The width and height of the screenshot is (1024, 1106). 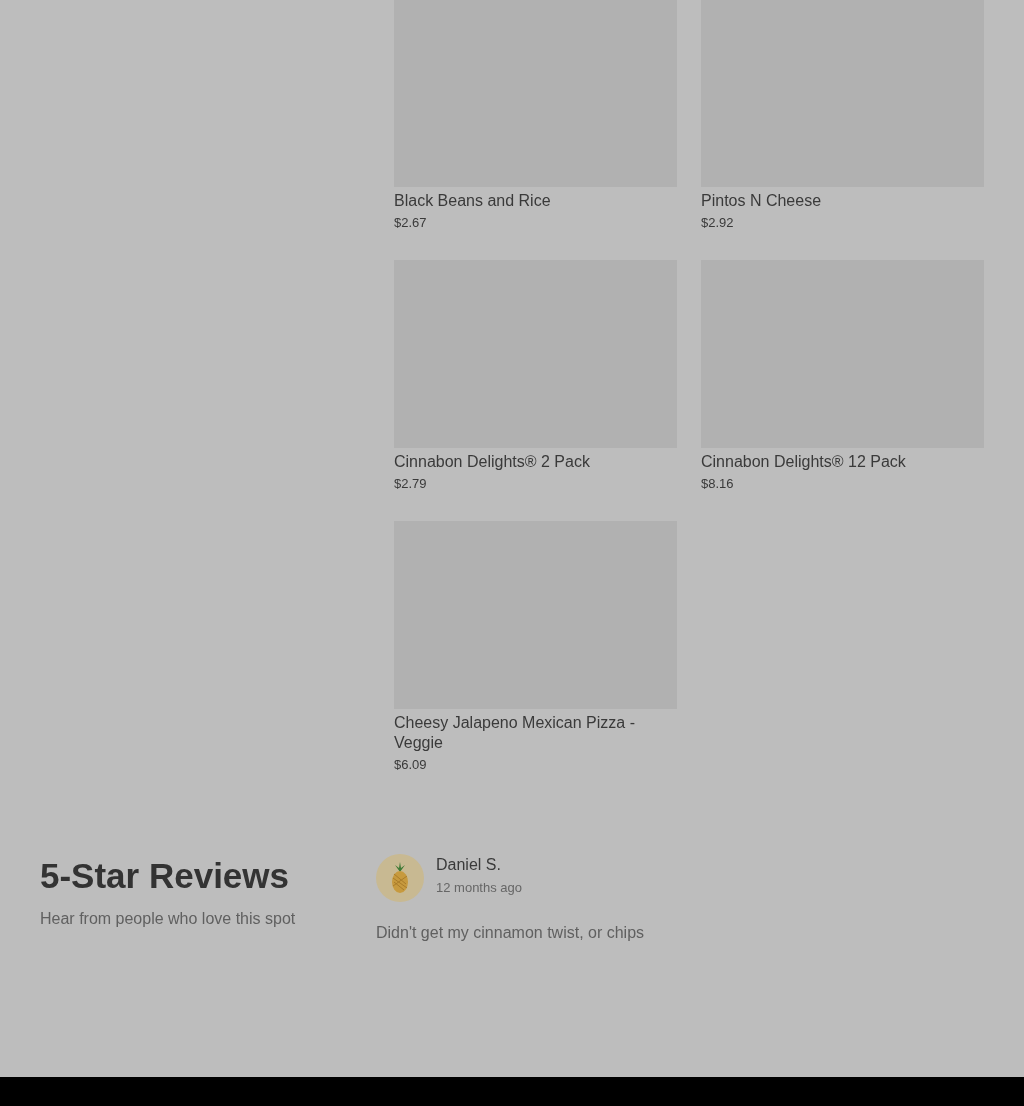 I want to click on pineapple-avatar-icon, so click(x=400, y=878).